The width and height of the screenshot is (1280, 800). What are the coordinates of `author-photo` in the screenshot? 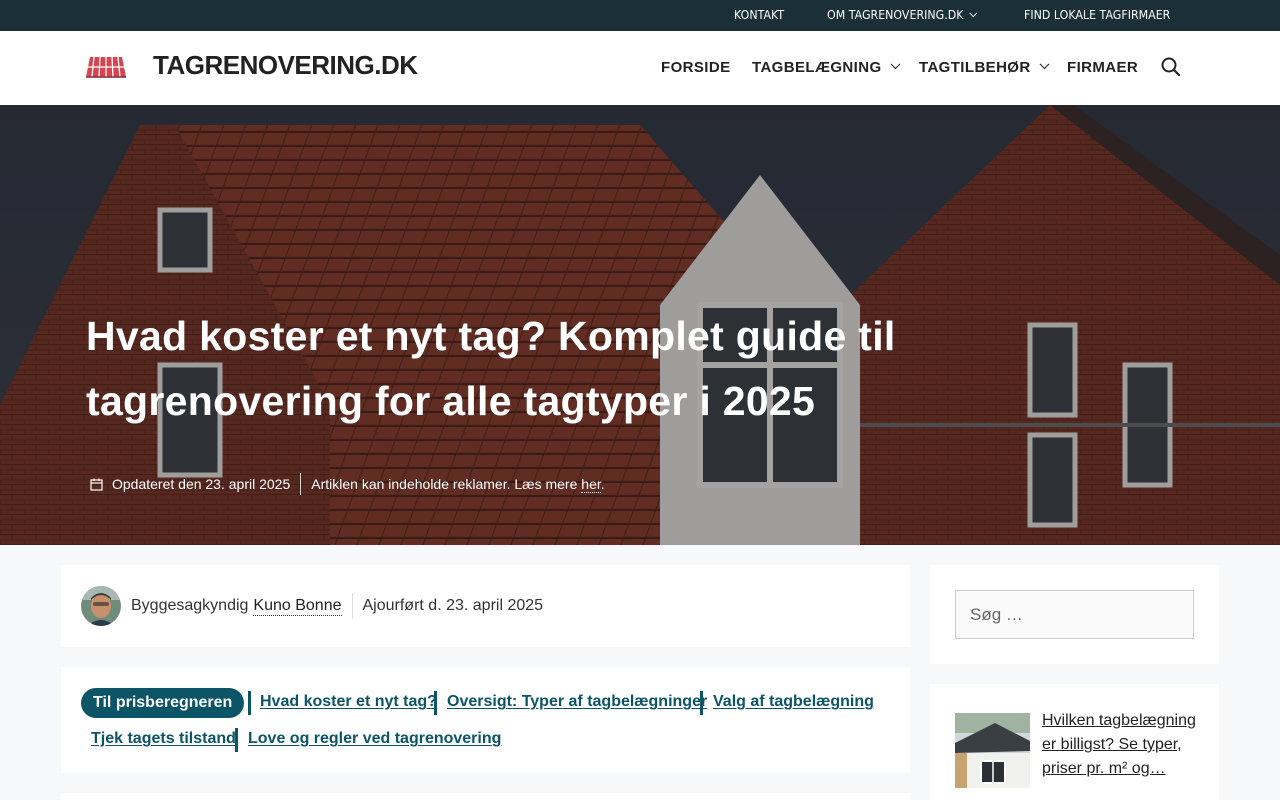 It's located at (101, 606).